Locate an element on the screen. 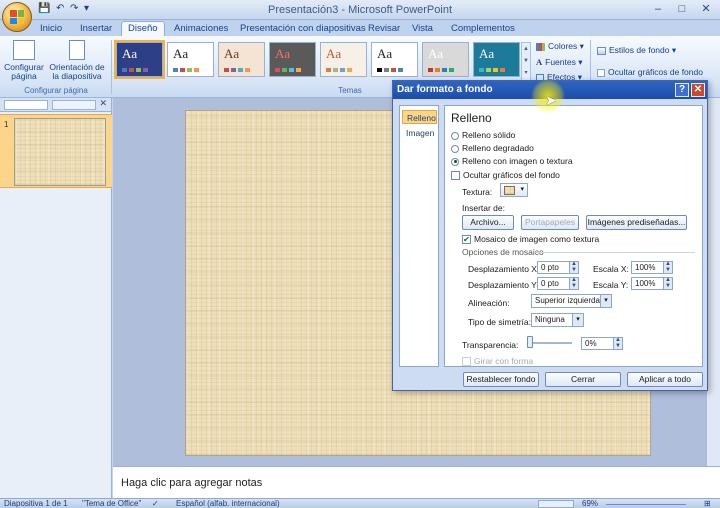 This screenshot has height=508, width=720. tab-revisar: Revisar is located at coordinates (384, 29).